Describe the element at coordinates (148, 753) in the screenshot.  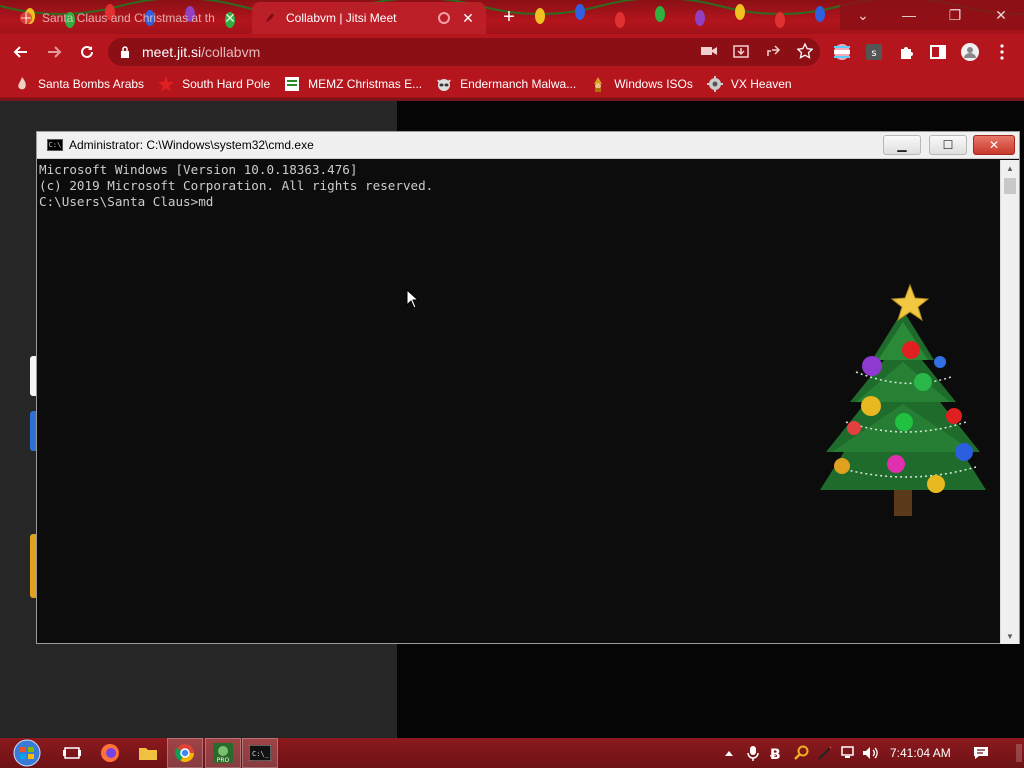
I see `folder-icon` at that location.